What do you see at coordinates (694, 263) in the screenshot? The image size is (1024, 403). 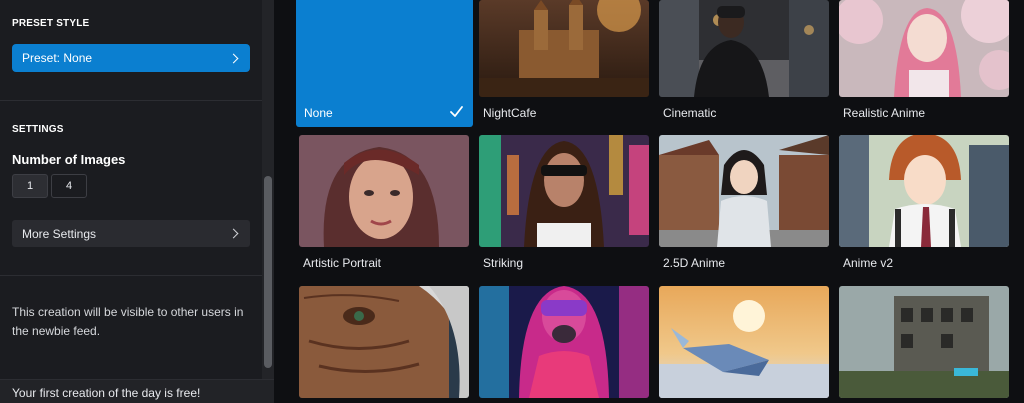 I see `preset-label: 2.5D Anime` at bounding box center [694, 263].